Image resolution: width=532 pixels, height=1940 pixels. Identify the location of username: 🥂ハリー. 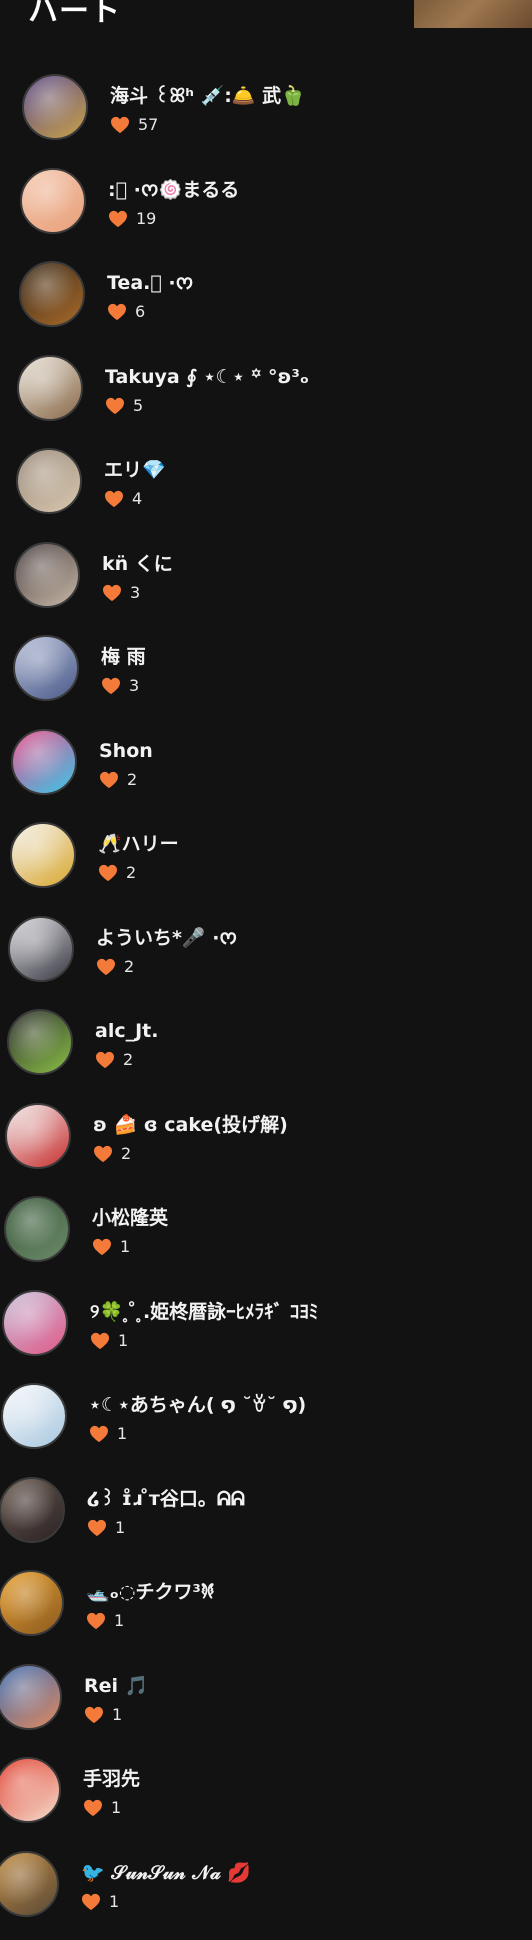
(138, 844).